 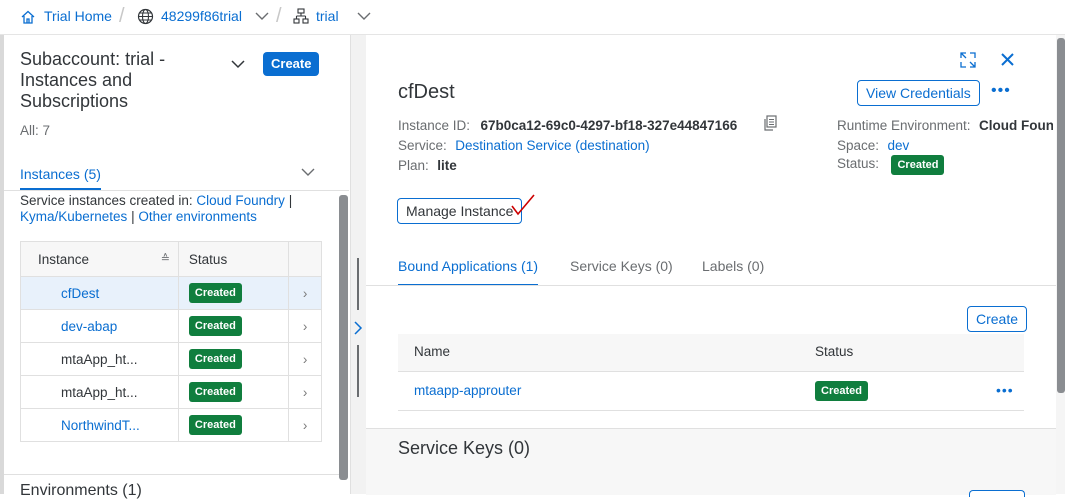 I want to click on status-label: Status:, so click(x=858, y=163).